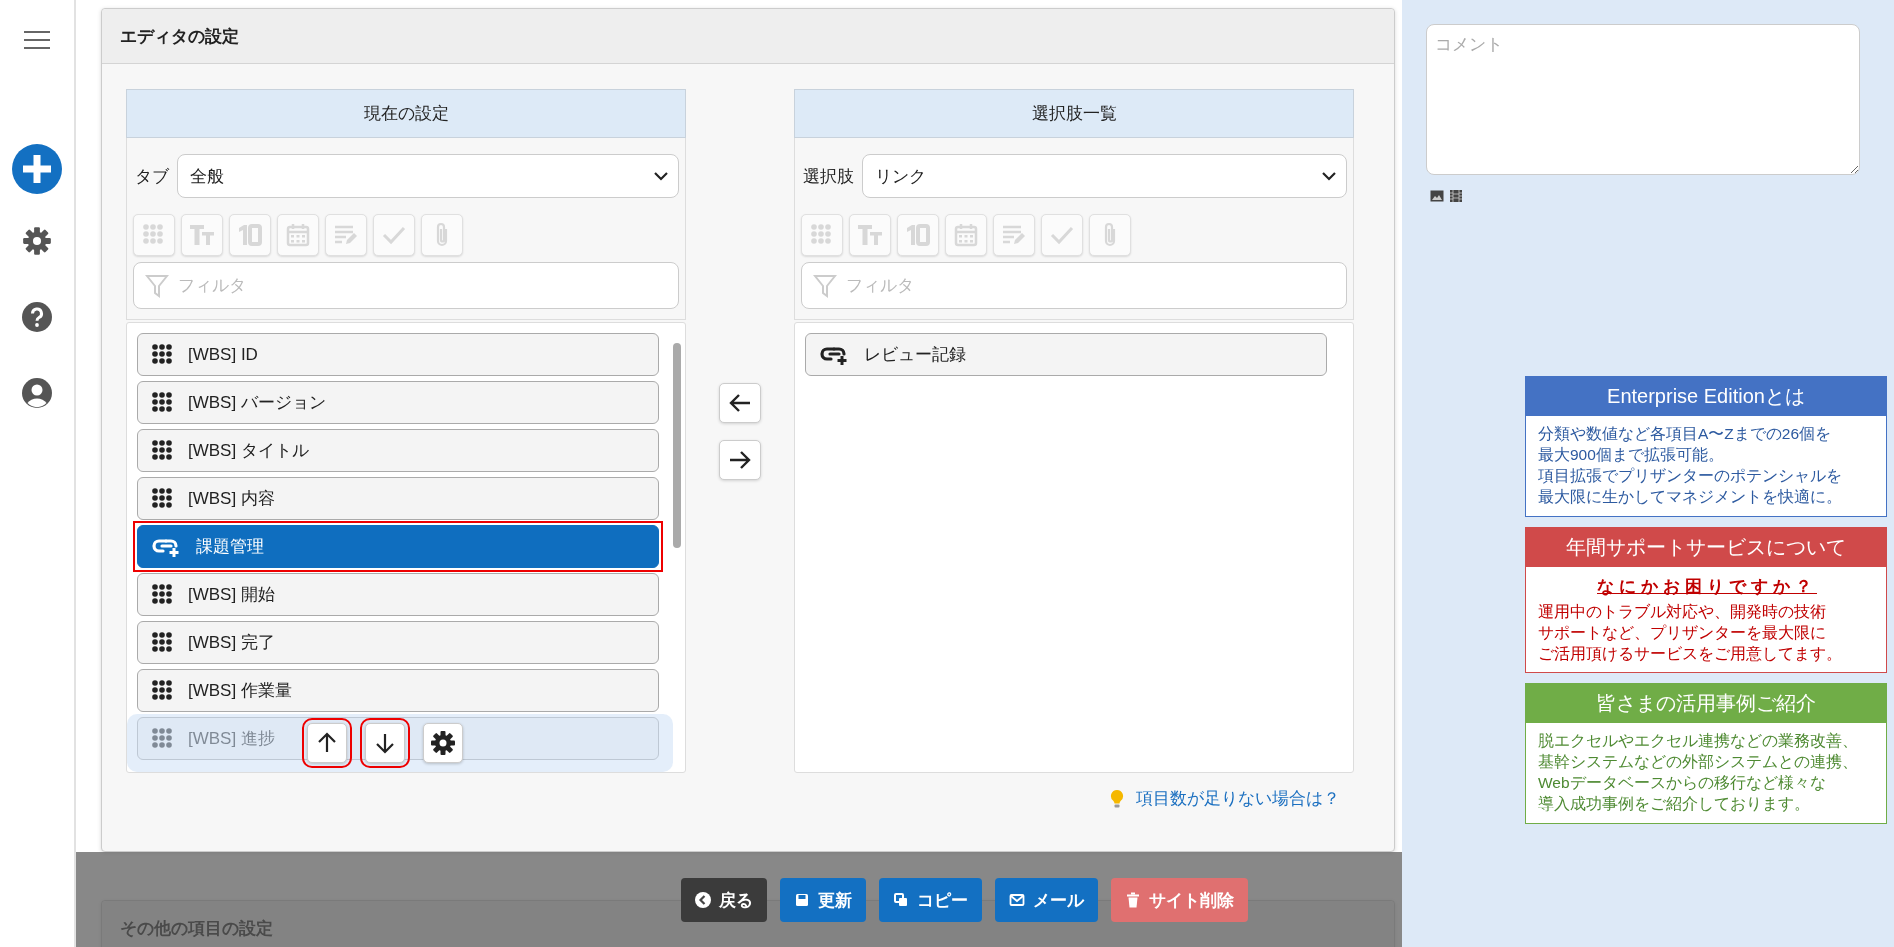 This screenshot has width=1894, height=947. Describe the element at coordinates (1456, 196) in the screenshot. I see `film-icon` at that location.